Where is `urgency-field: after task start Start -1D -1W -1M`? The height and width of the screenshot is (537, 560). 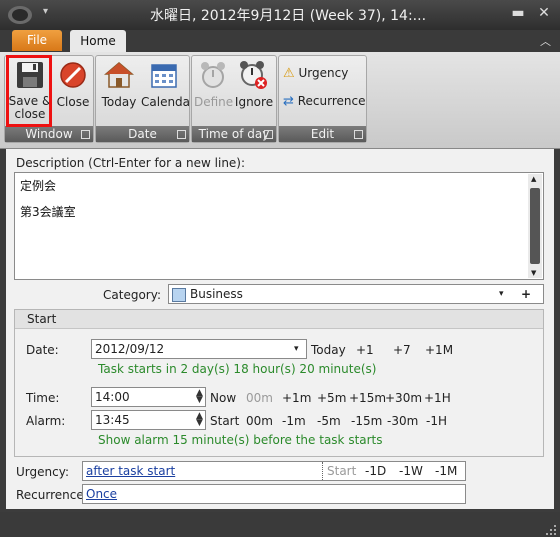 urgency-field: after task start Start -1D -1W -1M is located at coordinates (274, 471).